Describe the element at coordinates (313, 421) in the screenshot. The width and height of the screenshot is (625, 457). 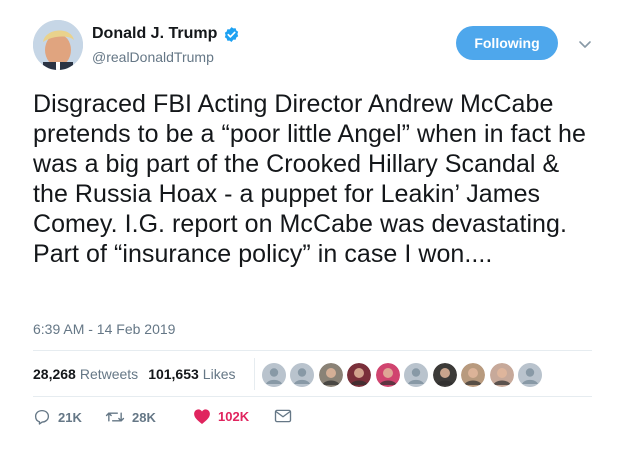
I see `tweet-actions: 21K 28K 102K` at that location.